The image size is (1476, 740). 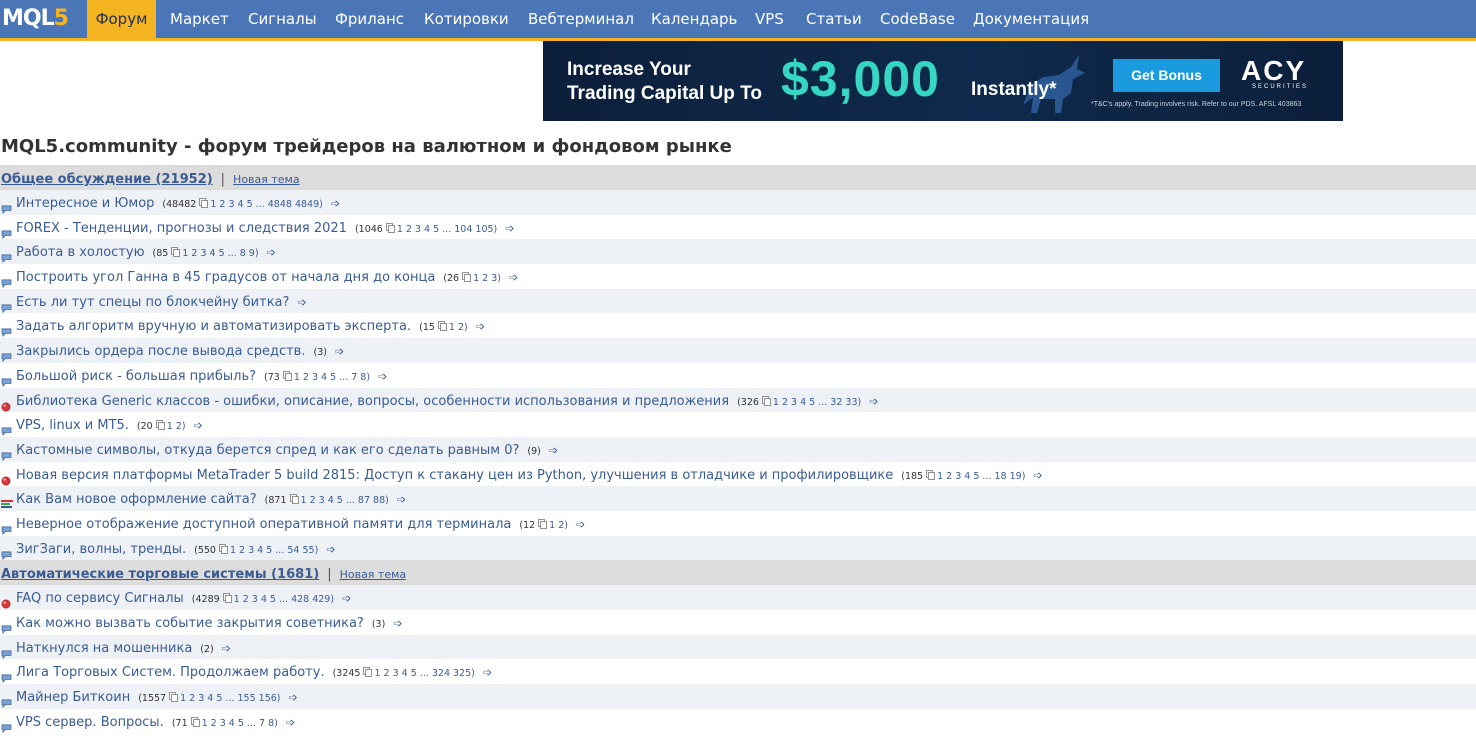 What do you see at coordinates (282, 19) in the screenshot?
I see `nav-item-2: Сигналы` at bounding box center [282, 19].